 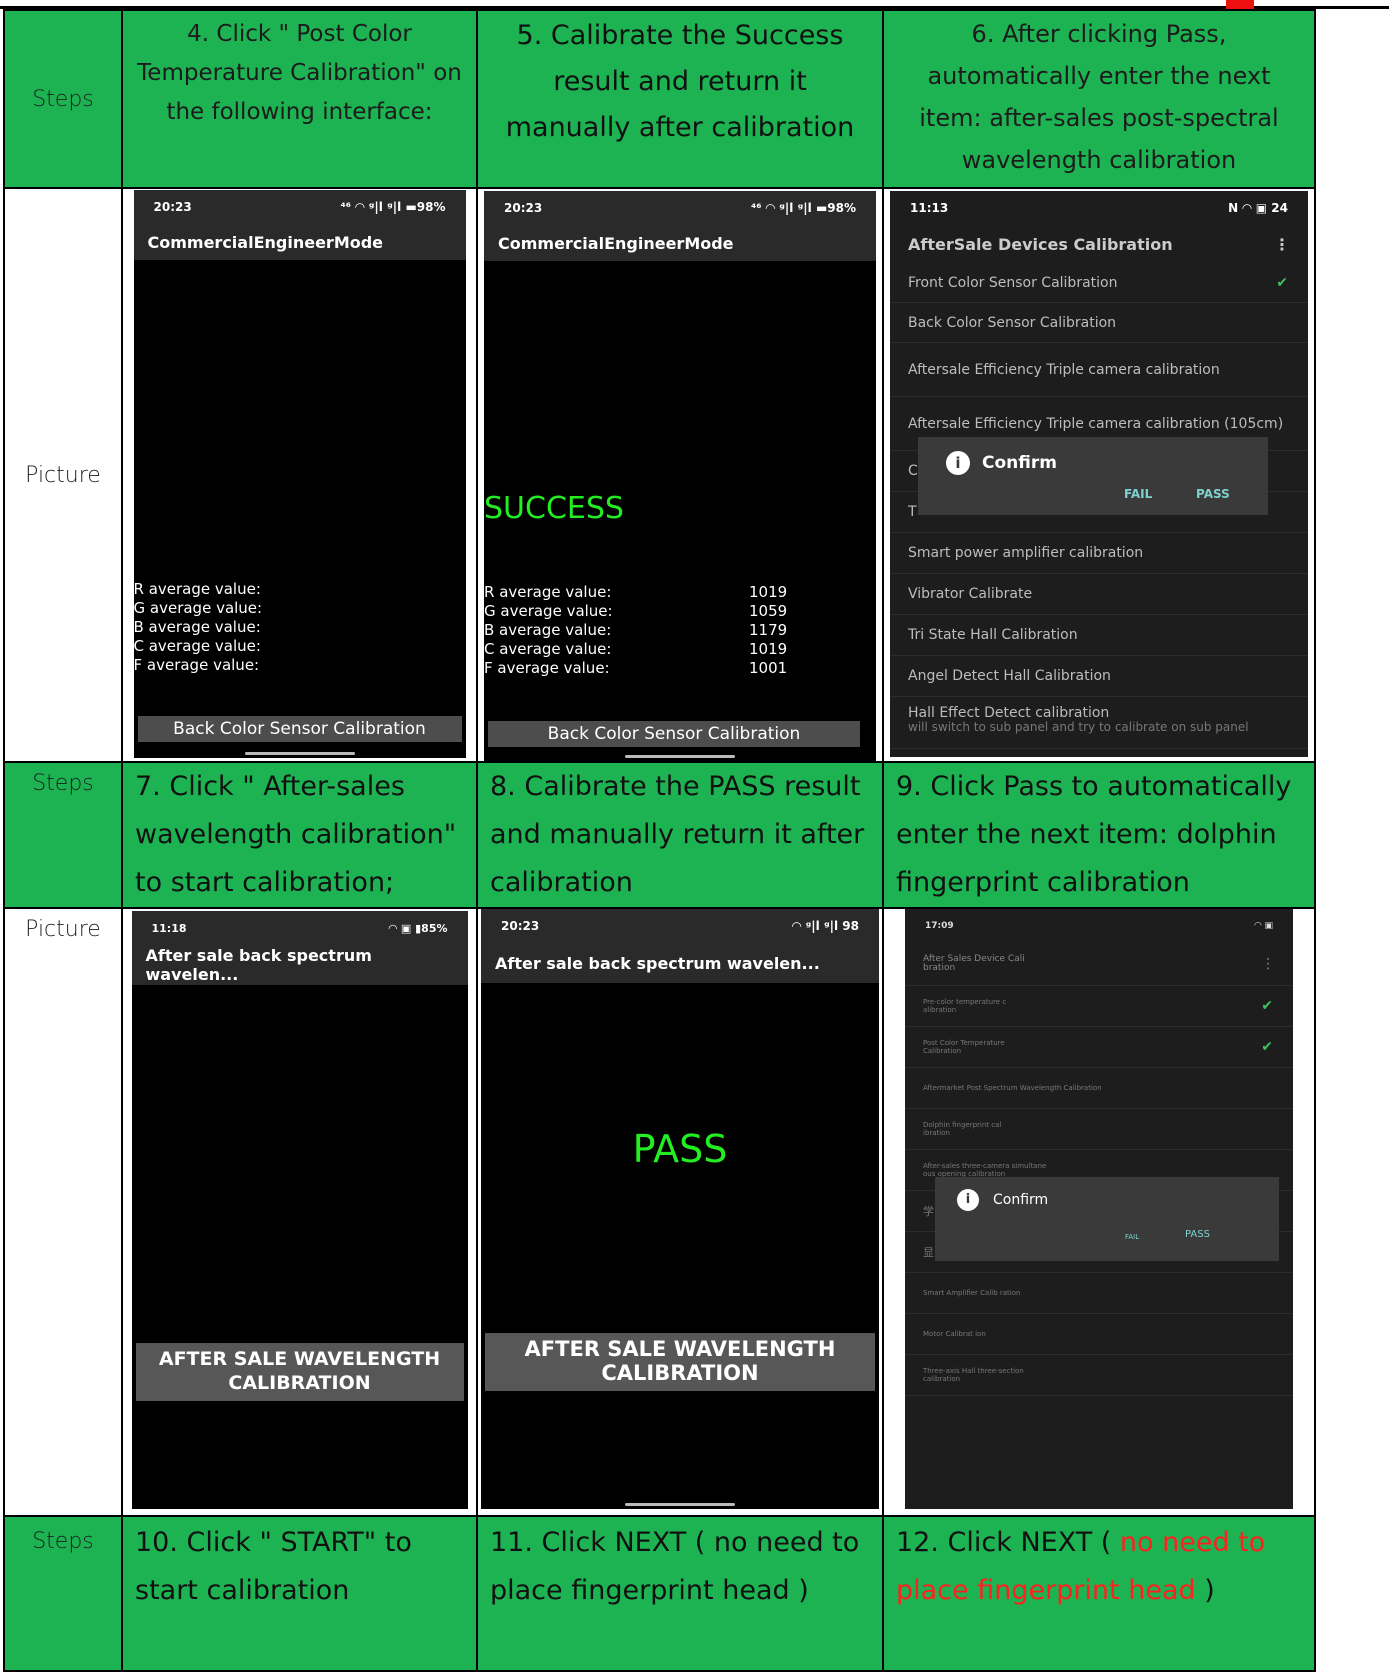 What do you see at coordinates (1099, 1293) in the screenshot?
I see `menu-item: Smart Amplifier Calib ration` at bounding box center [1099, 1293].